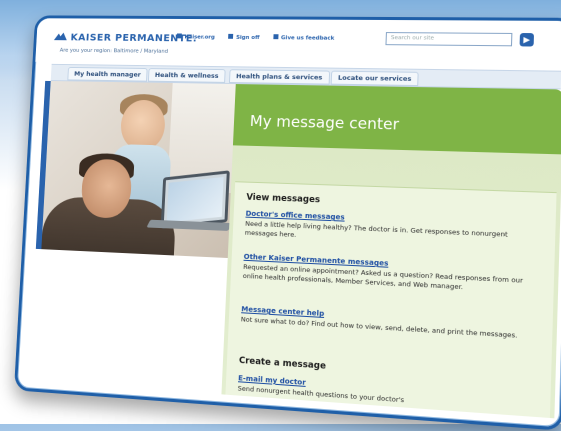 The image size is (561, 431). Describe the element at coordinates (244, 37) in the screenshot. I see `top-link-signoff: Sign off` at that location.